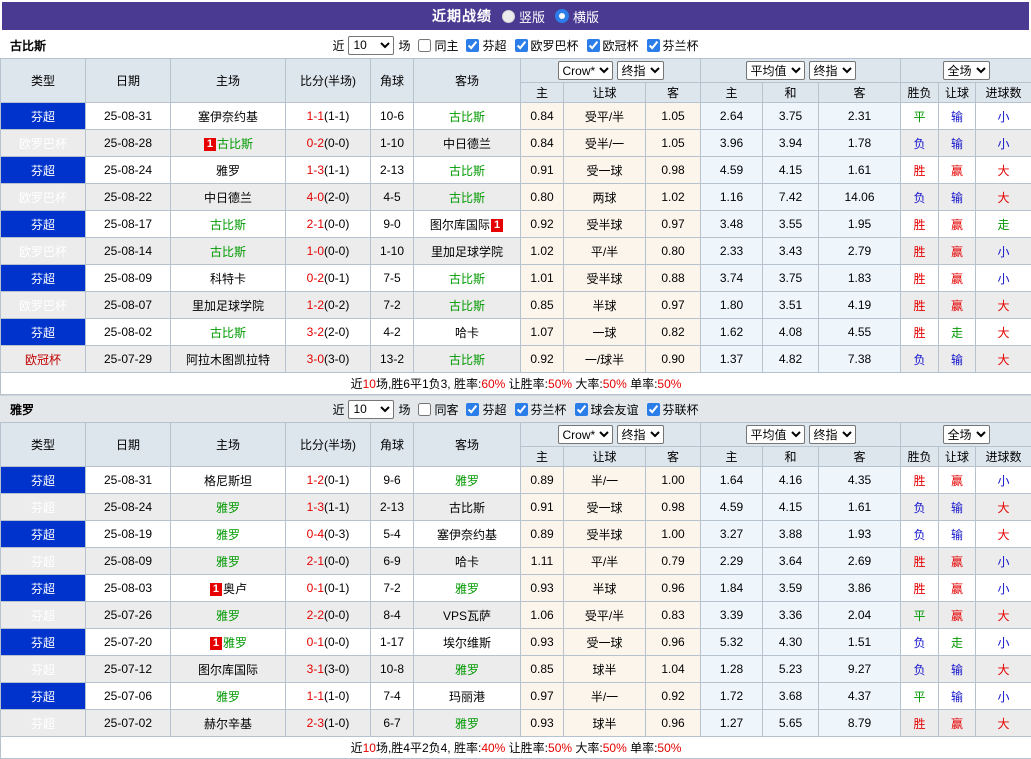  I want to click on home-team-link: 塞伊奈约基, so click(228, 117).